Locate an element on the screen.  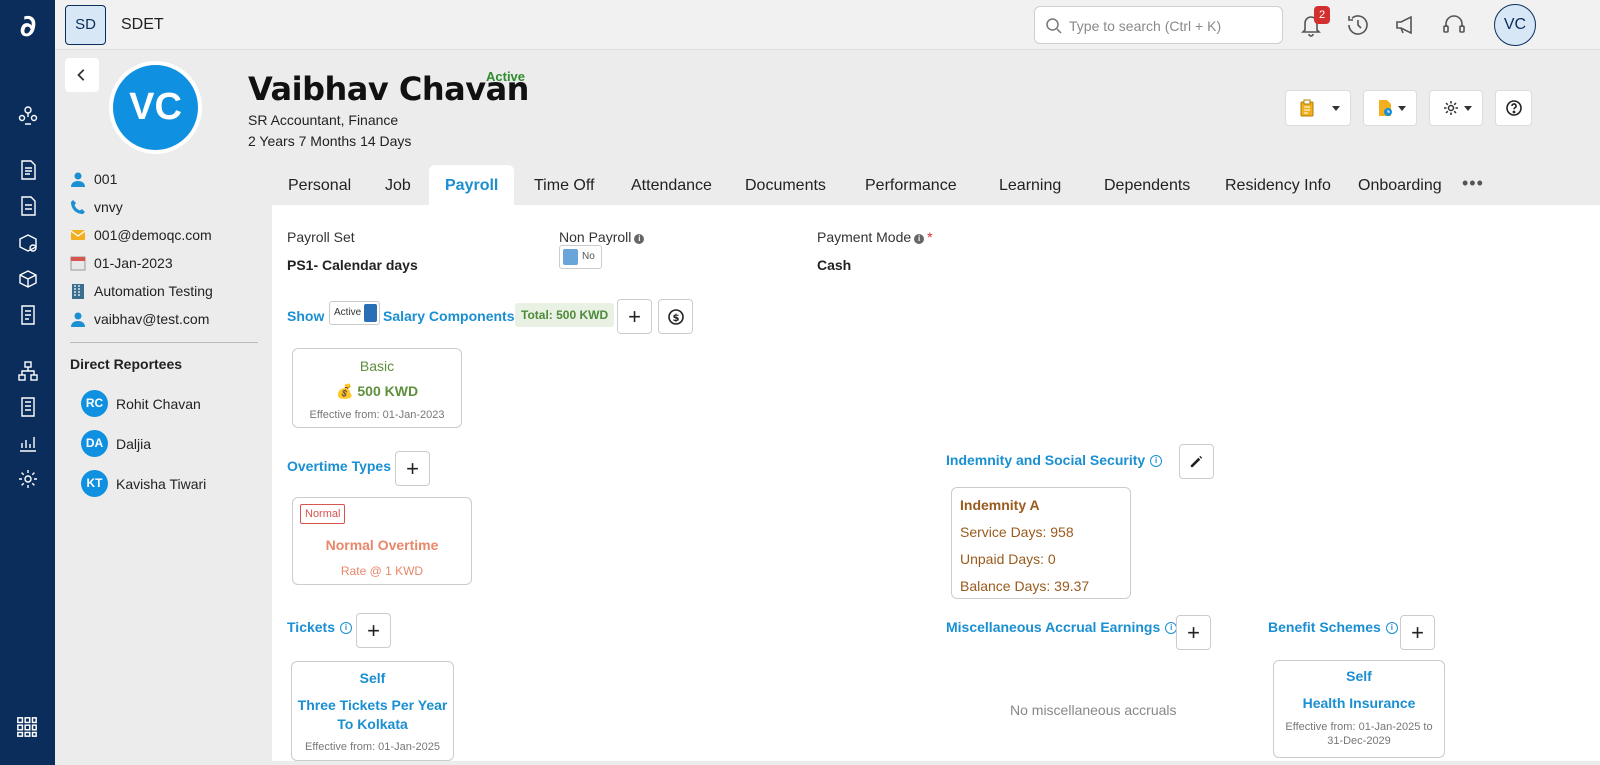
history-icon is located at coordinates (1358, 25).